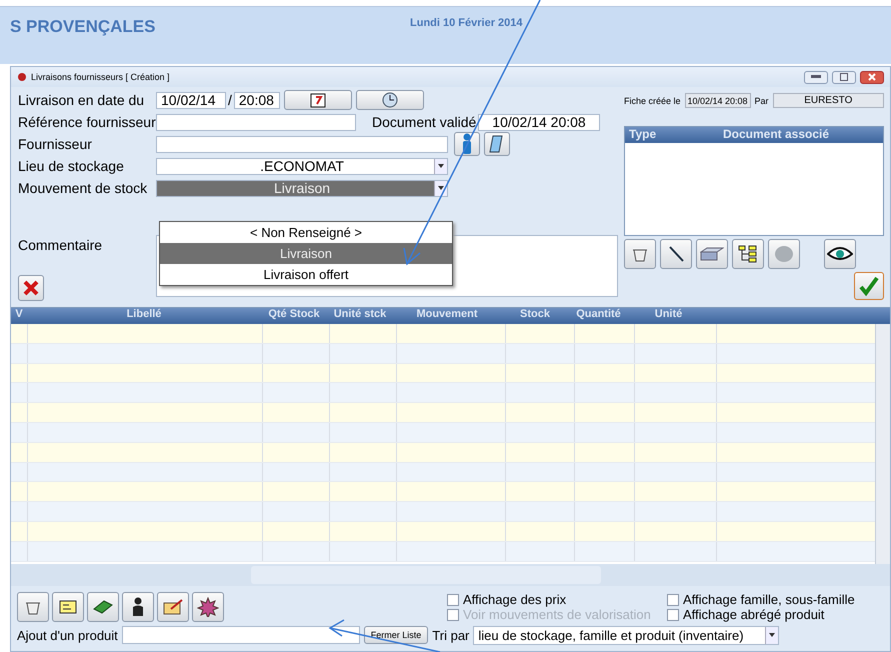 The width and height of the screenshot is (891, 652). I want to click on field-label: Document validé, so click(425, 122).